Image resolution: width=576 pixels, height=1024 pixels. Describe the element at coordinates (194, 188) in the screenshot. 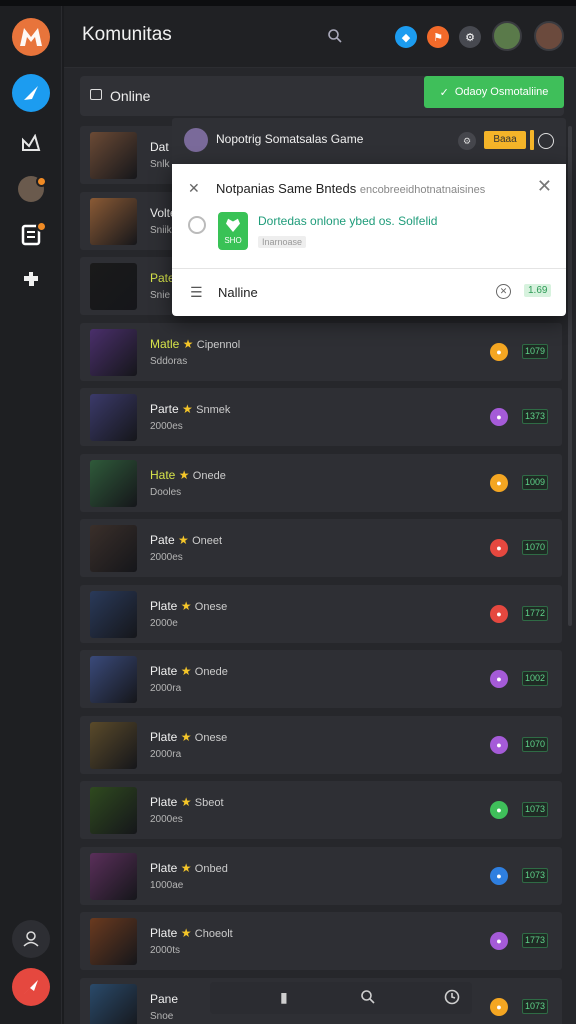

I see `mute-icon: ✕` at that location.